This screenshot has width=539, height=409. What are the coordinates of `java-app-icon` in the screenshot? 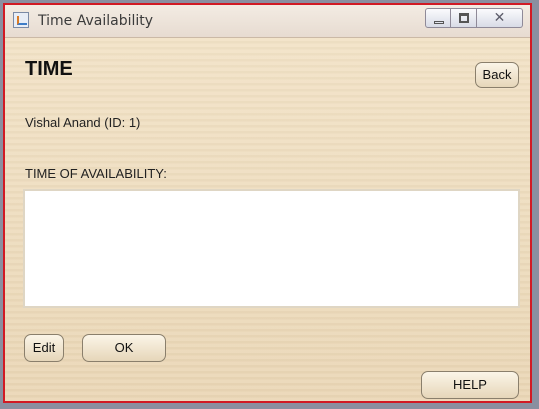 It's located at (21, 20).